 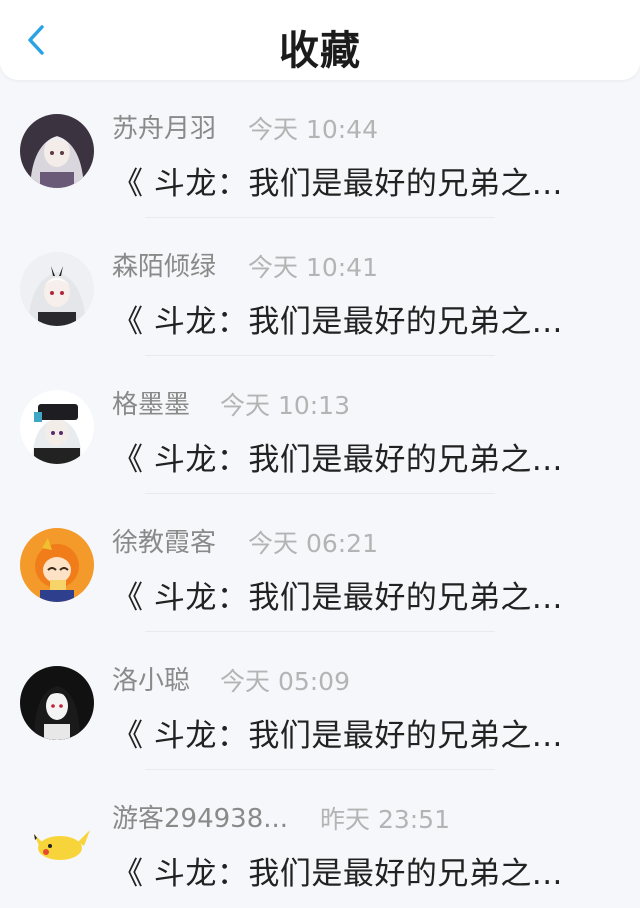 I want to click on timestamp: 今天 05:09, so click(x=285, y=681).